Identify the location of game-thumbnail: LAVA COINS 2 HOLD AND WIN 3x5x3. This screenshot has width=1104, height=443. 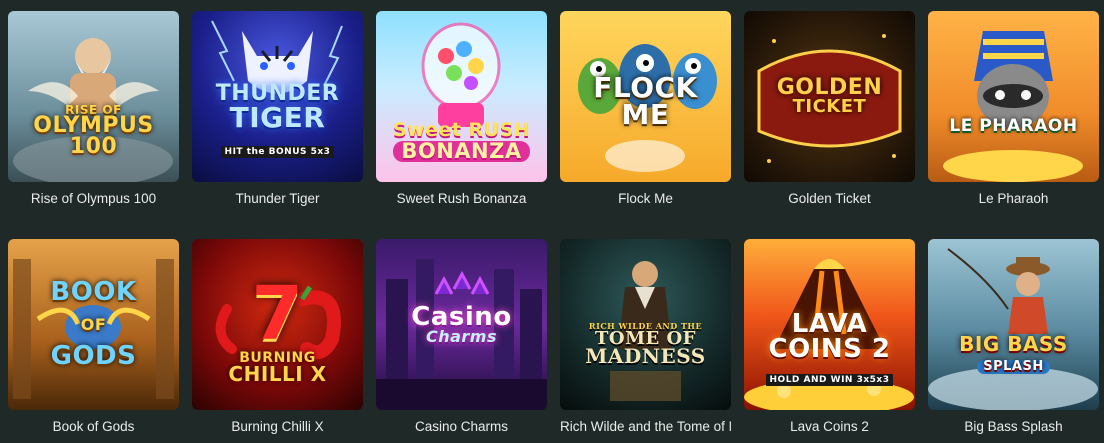
(829, 324).